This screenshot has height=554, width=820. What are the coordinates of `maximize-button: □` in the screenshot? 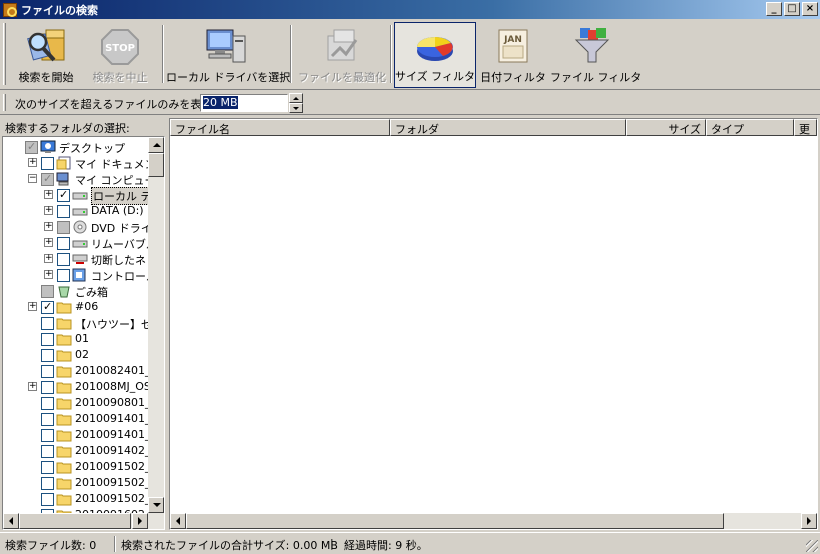 It's located at (792, 9).